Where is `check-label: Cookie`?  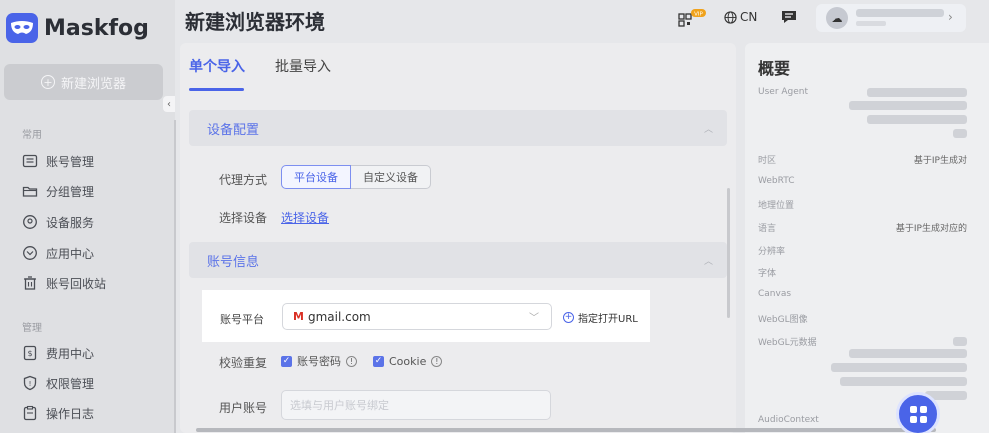
check-label: Cookie is located at coordinates (408, 361).